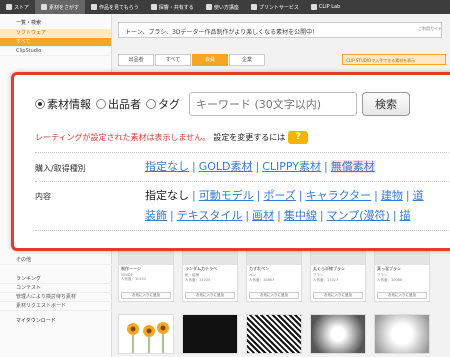  Describe the element at coordinates (298, 137) in the screenshot. I see `help-icon: ?` at that location.